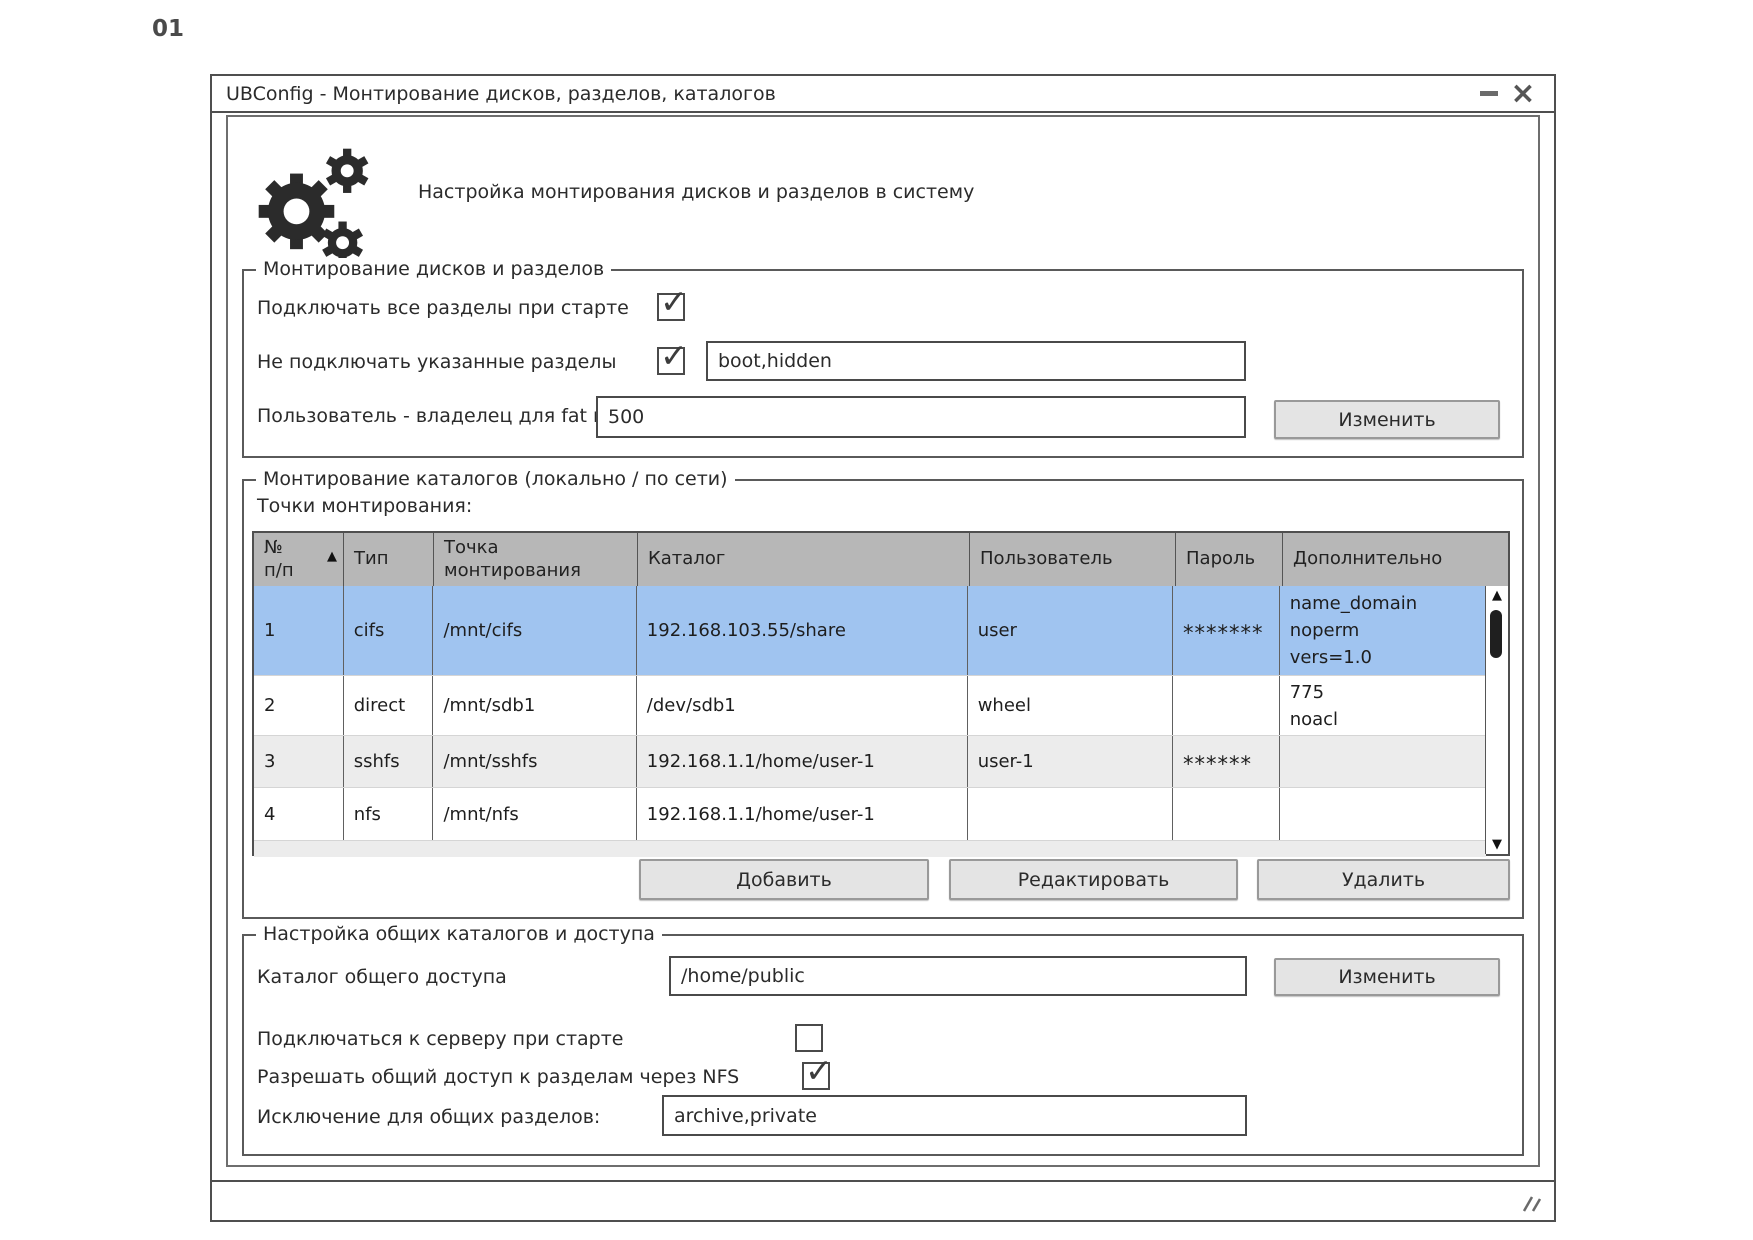  What do you see at coordinates (1071, 814) in the screenshot?
I see `cell-user` at bounding box center [1071, 814].